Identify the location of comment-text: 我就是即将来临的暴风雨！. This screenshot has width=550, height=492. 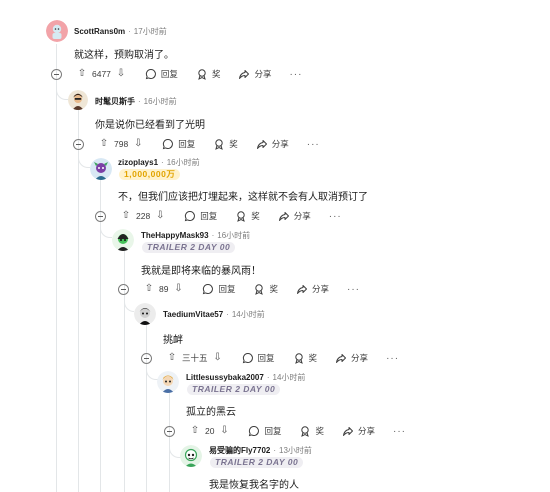
(201, 271).